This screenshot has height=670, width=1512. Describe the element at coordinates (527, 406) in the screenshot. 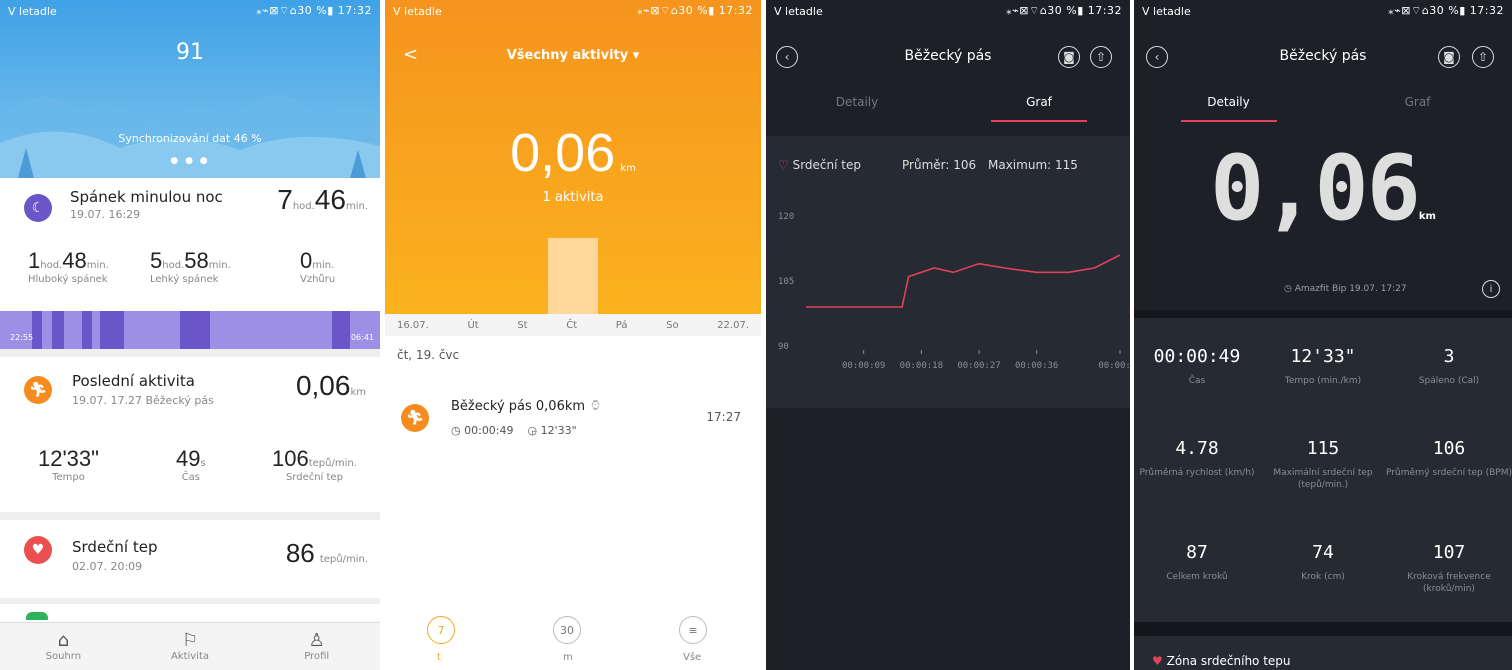

I see `item-title: Běžecký pás 0,06km ⌚︎` at that location.